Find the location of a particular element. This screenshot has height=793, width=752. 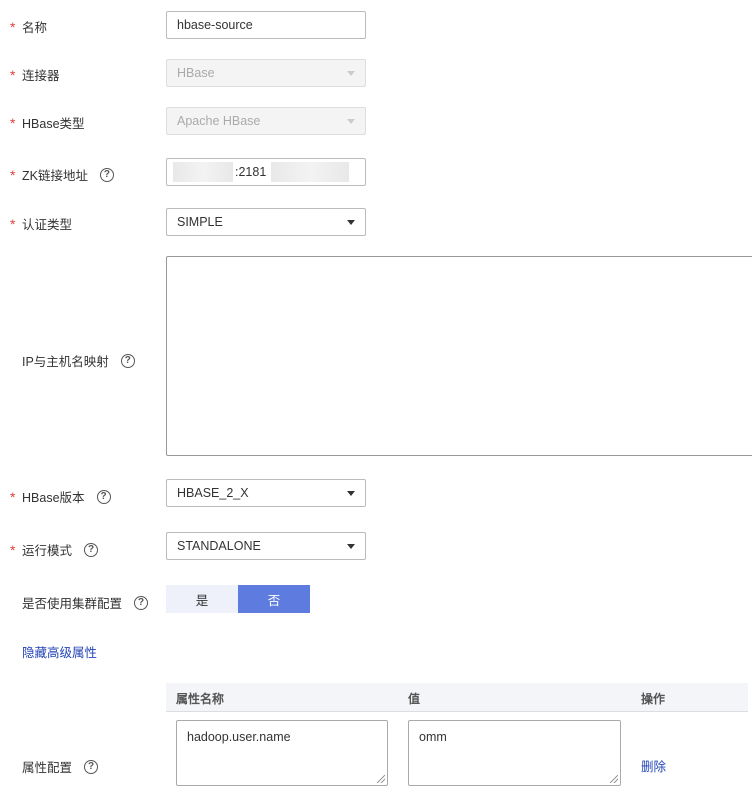

ip-mapping-label-text: IP与主机名映射 is located at coordinates (65, 362).